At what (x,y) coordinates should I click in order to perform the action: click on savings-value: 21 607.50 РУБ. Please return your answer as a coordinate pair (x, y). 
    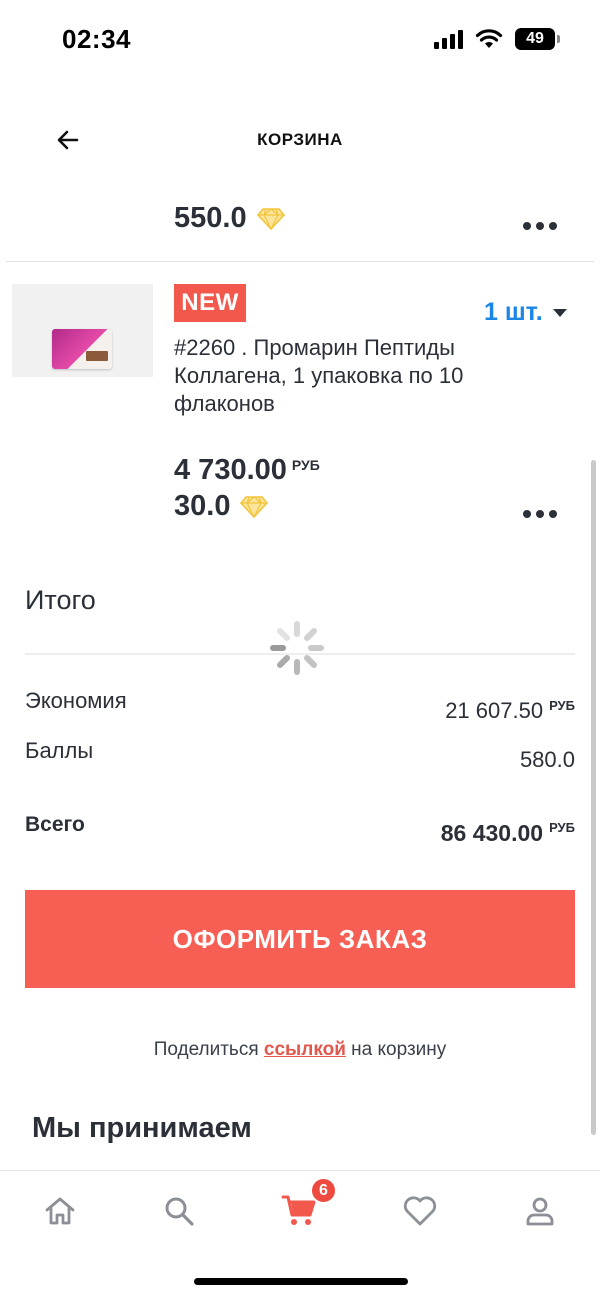
    Looking at the image, I should click on (510, 711).